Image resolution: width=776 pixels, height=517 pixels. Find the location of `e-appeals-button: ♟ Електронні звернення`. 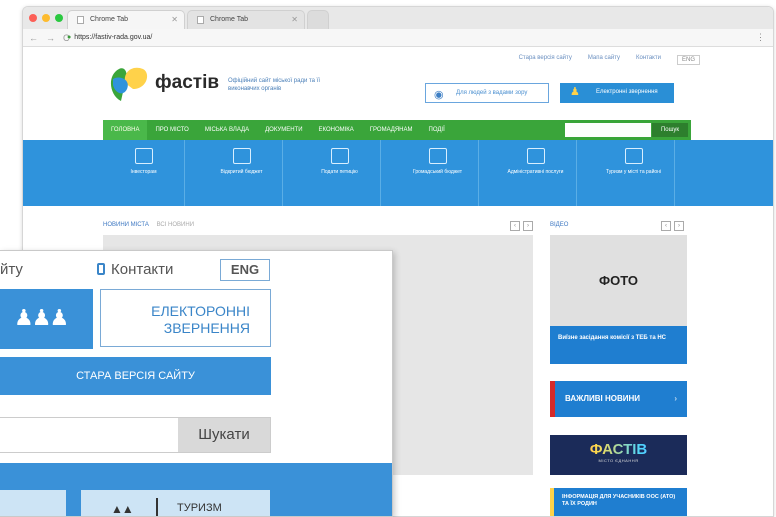

e-appeals-button: ♟ Електронні звернення is located at coordinates (617, 93).